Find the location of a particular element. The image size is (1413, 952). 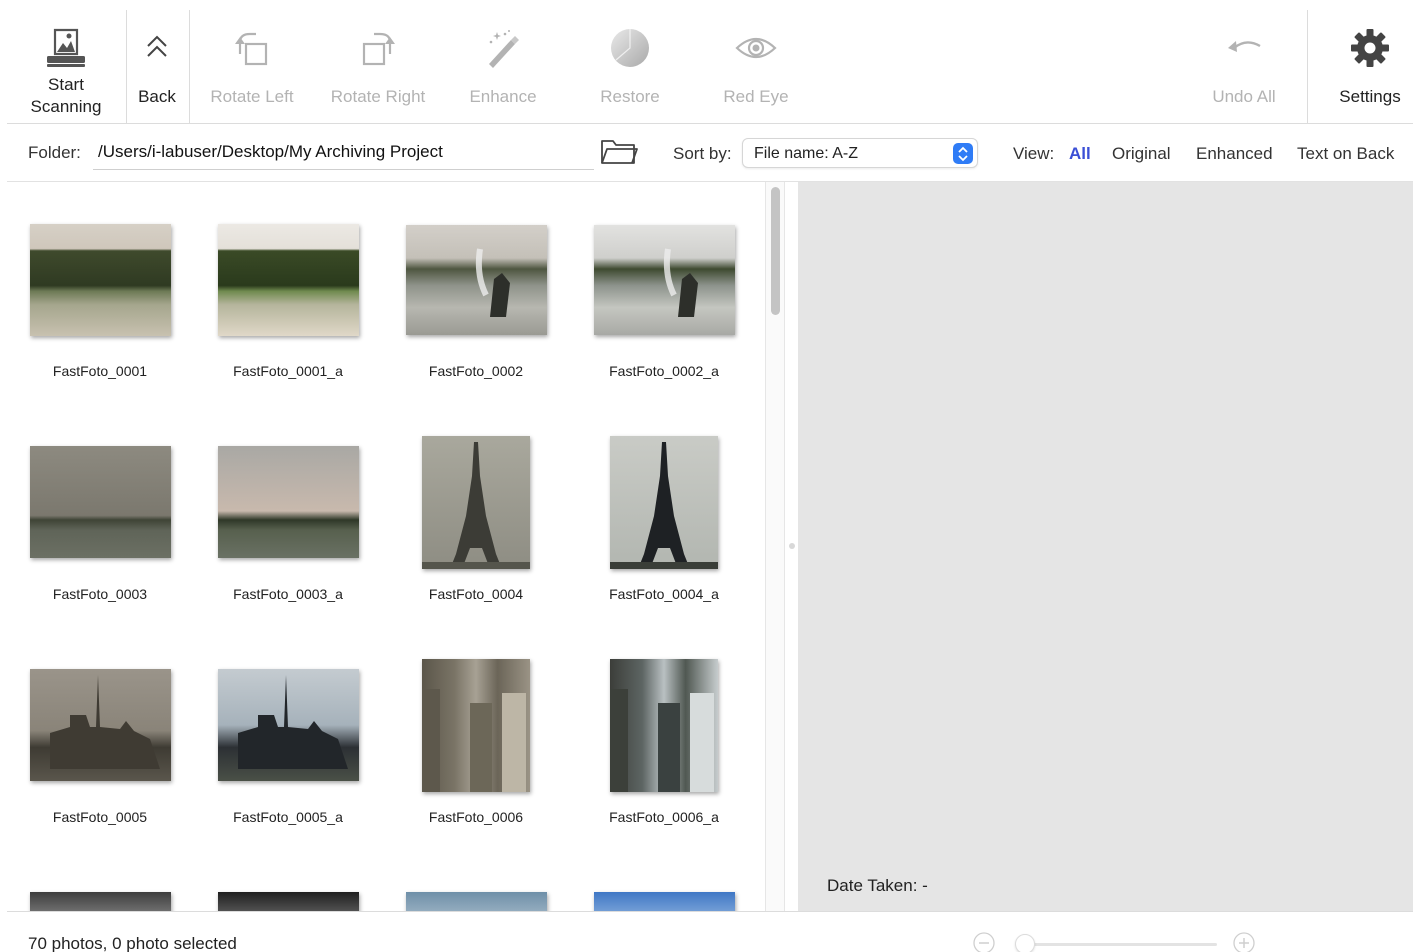

rotate-left-icon is located at coordinates (252, 48).